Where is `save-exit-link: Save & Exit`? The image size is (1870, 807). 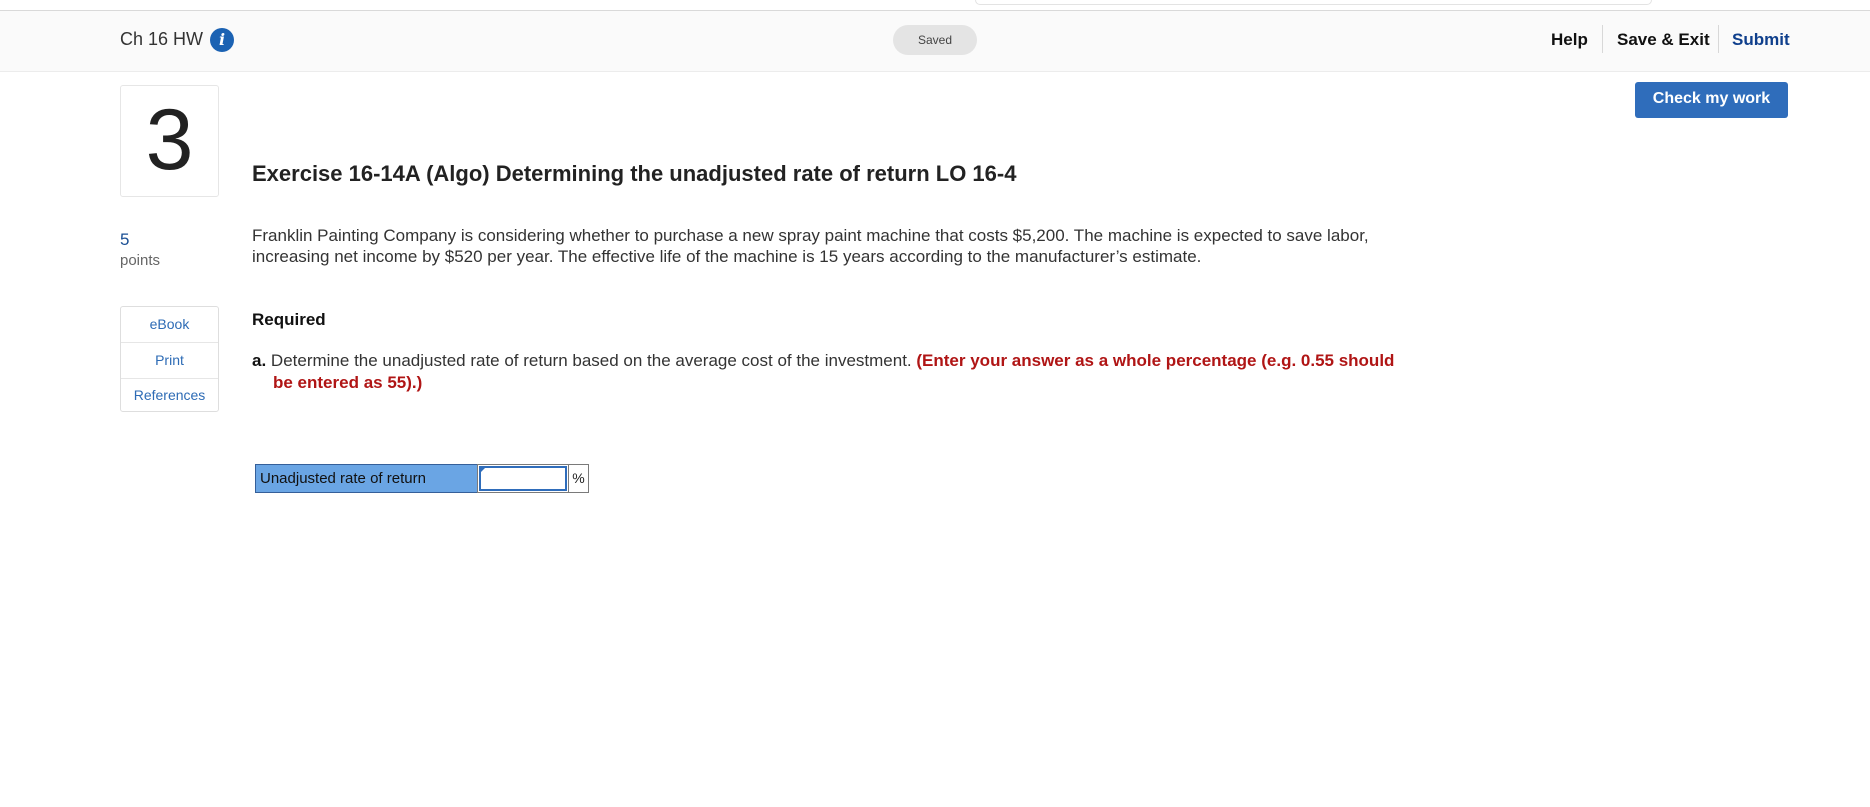
save-exit-link: Save & Exit is located at coordinates (1663, 40).